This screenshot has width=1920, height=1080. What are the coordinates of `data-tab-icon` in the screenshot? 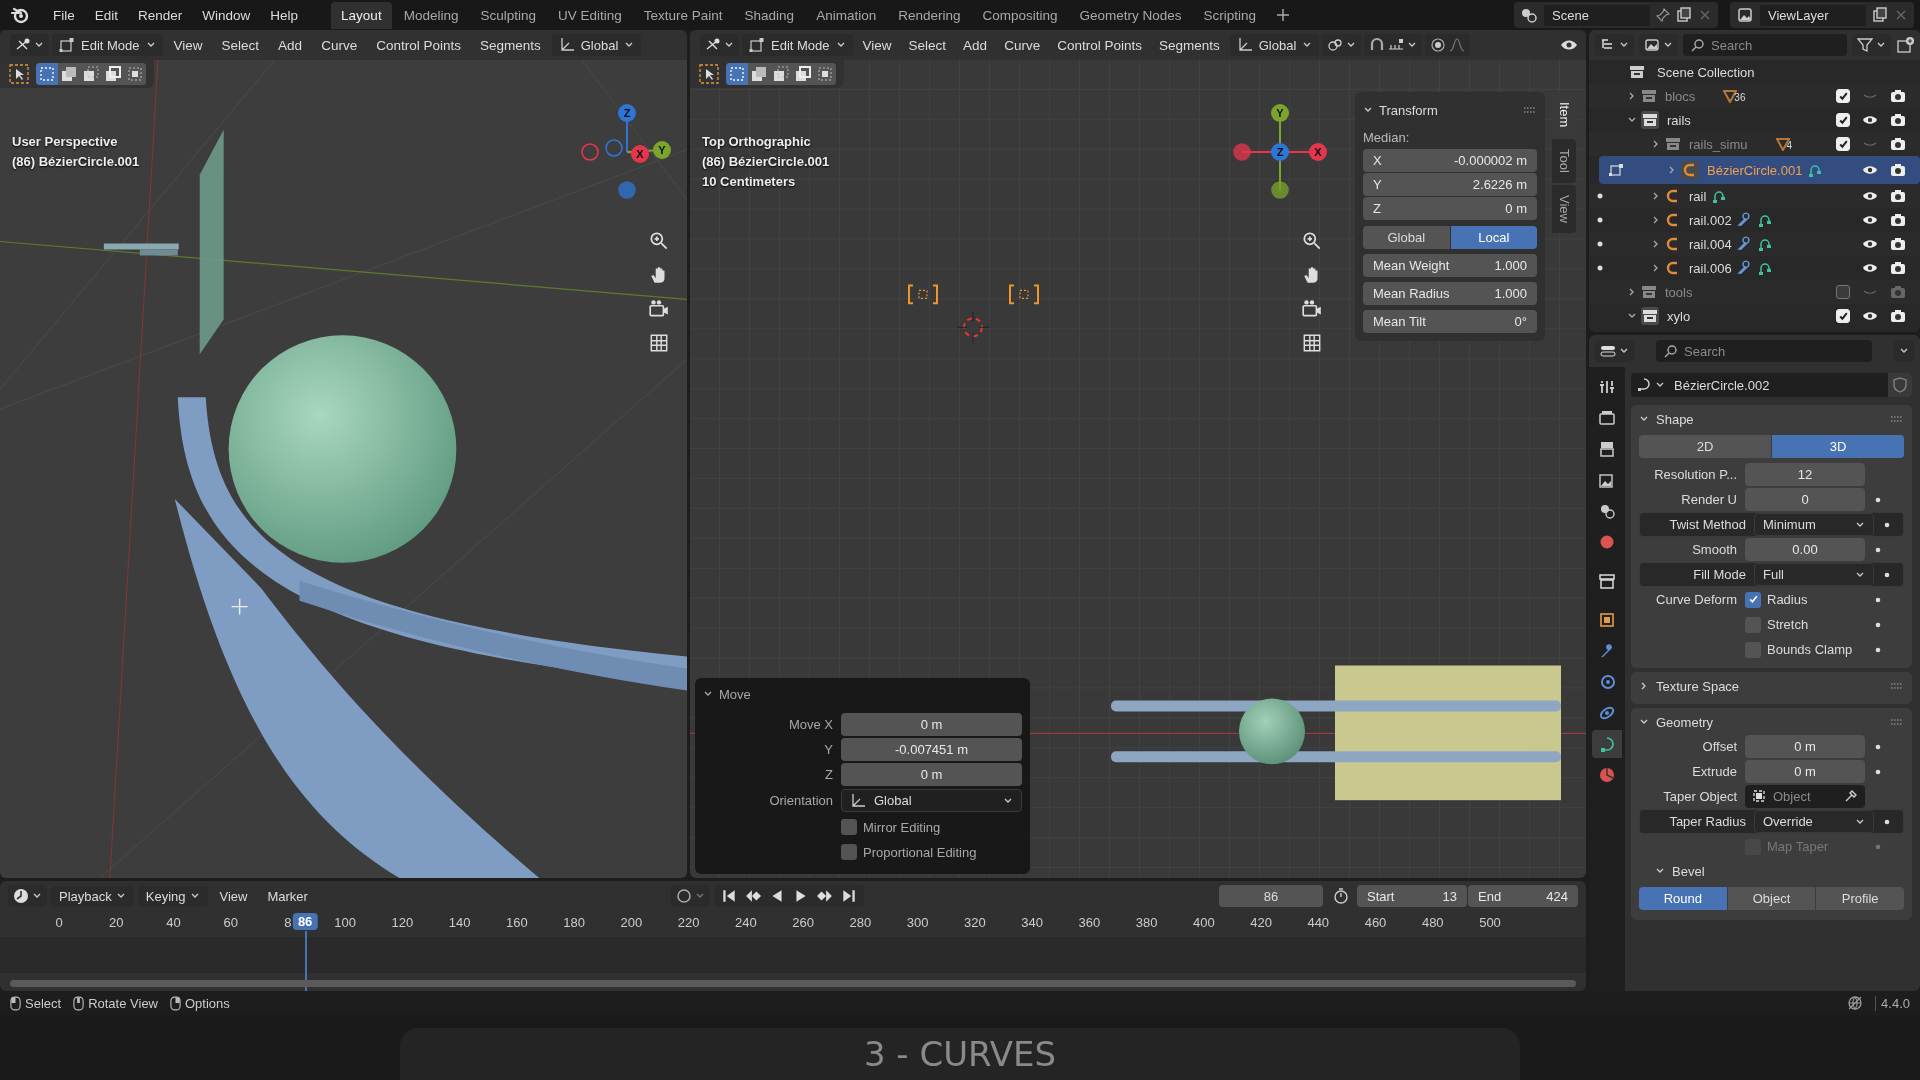 It's located at (1607, 744).